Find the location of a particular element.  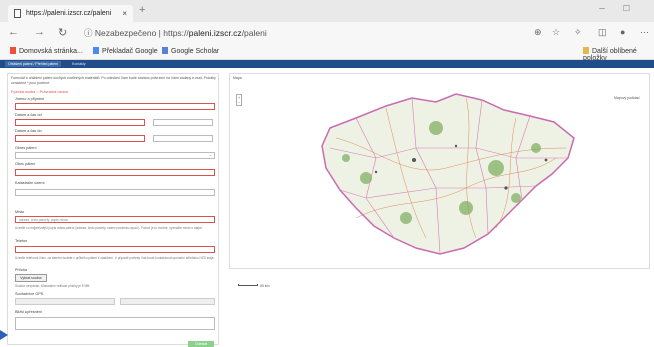

label-municipality: Obec pálení is located at coordinates (25, 164).